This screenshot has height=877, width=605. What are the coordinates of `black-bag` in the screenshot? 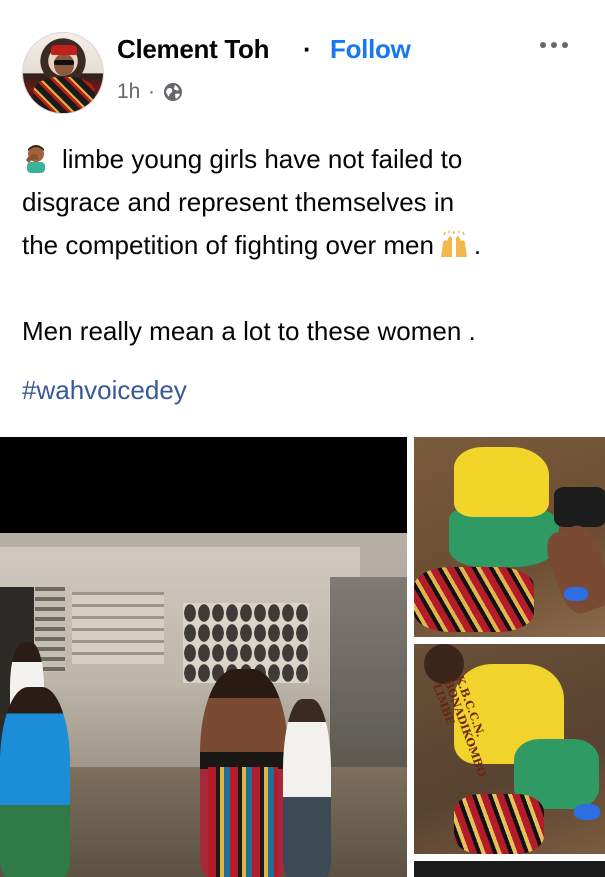 It's located at (579, 507).